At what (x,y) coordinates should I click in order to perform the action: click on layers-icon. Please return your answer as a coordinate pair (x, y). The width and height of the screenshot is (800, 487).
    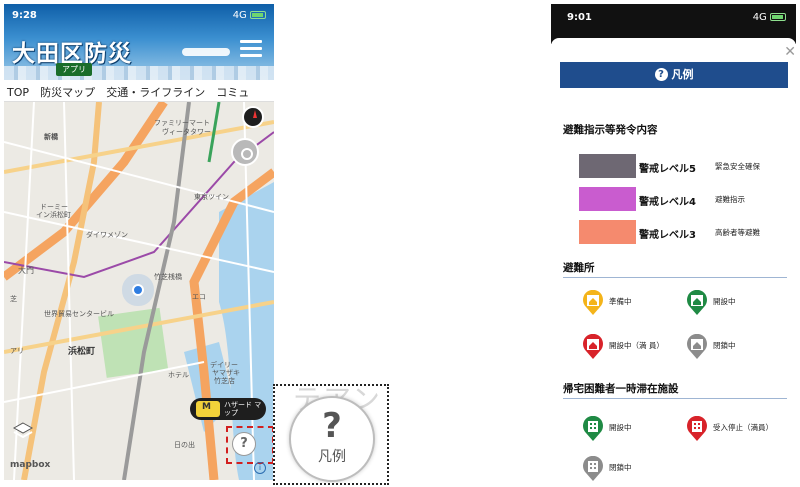
    Looking at the image, I should click on (23, 431).